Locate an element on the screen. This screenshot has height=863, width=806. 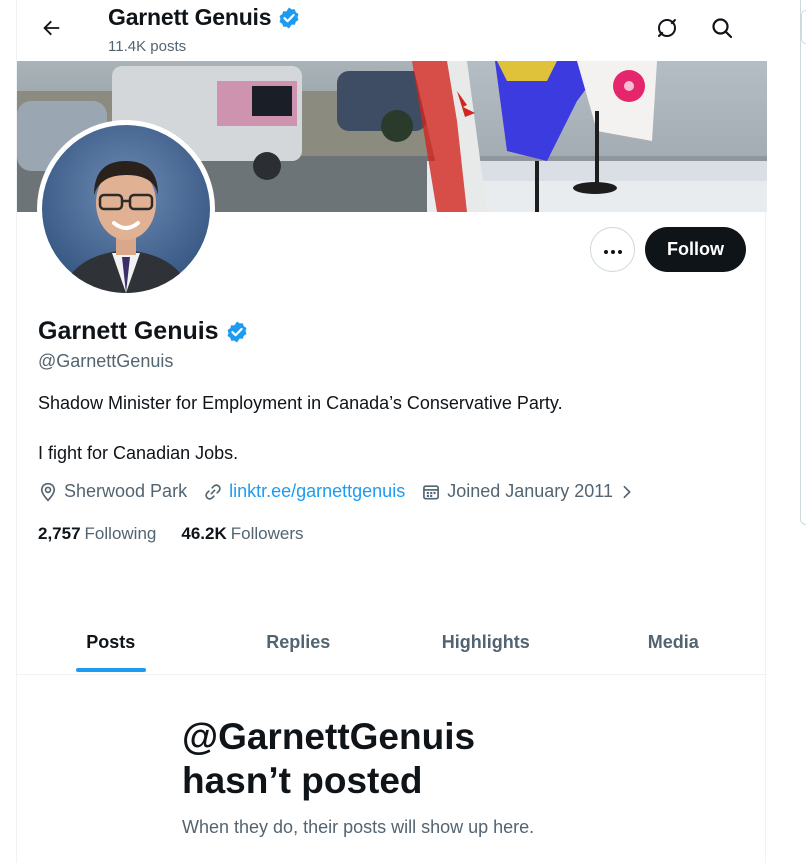
location-item: Sherwood Park is located at coordinates (112, 491).